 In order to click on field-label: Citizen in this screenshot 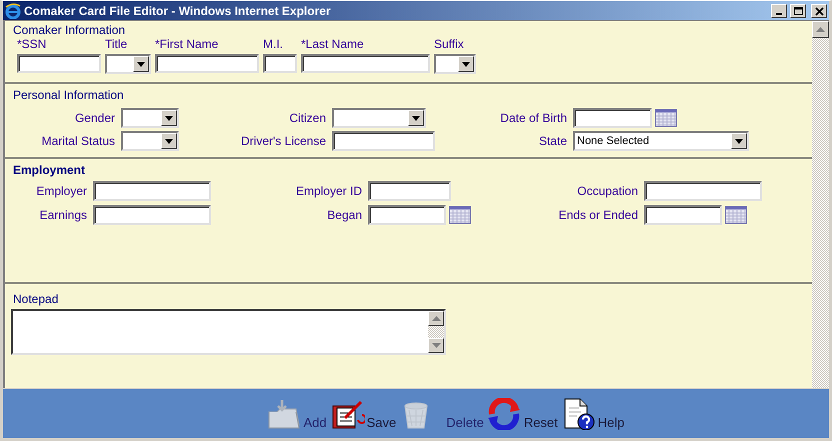, I will do `click(307, 118)`.